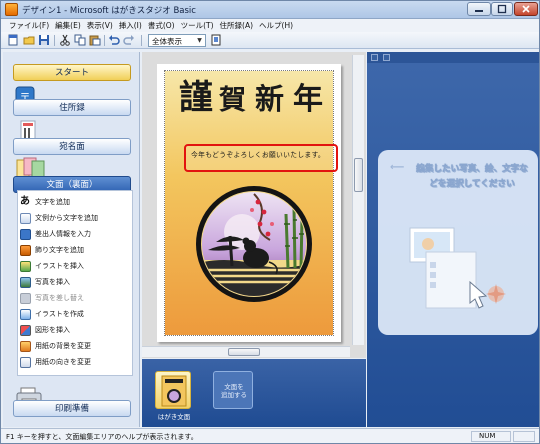 This screenshot has width=540, height=444. Describe the element at coordinates (276, 25) in the screenshot. I see `menu-help: ヘルプ(H)` at that location.